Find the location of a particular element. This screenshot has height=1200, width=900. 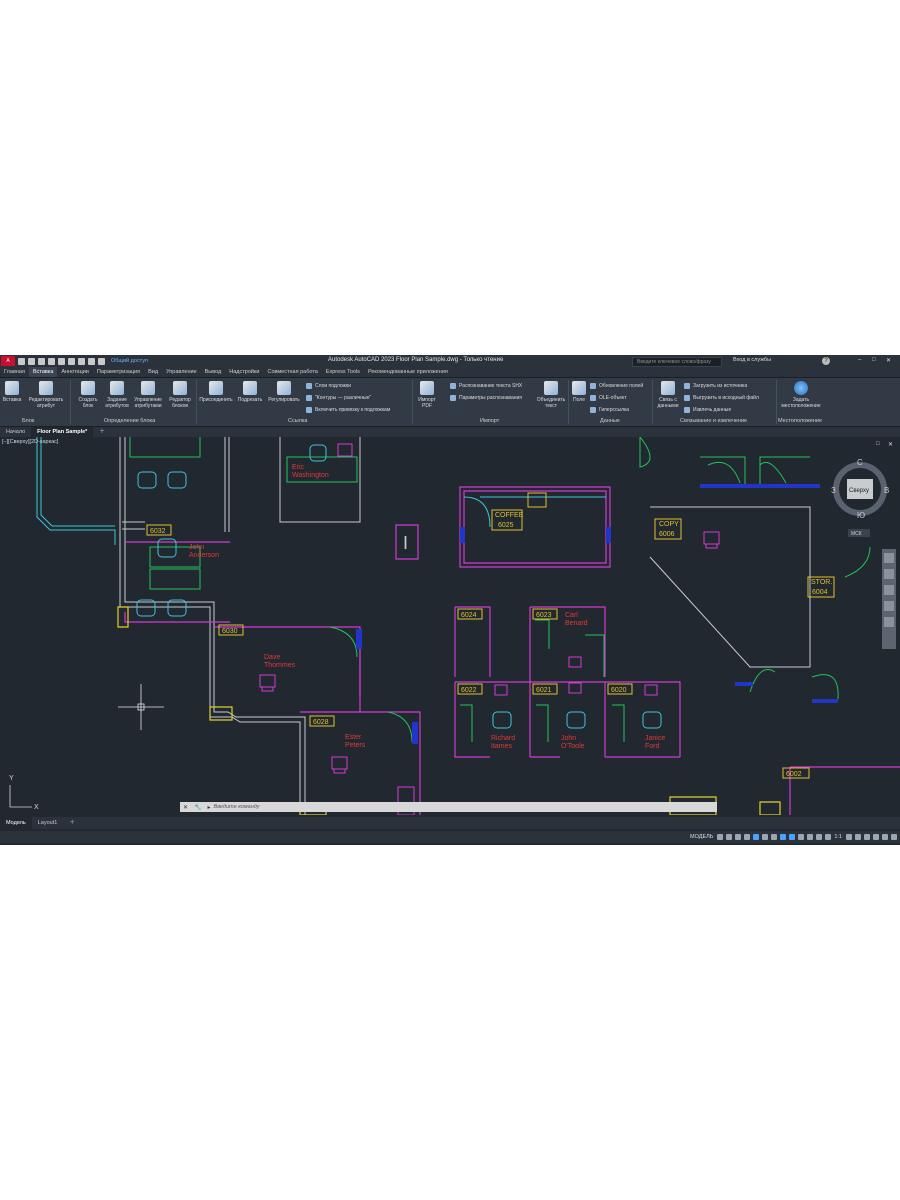

create-block-button: Создать блок is located at coordinates (88, 395).